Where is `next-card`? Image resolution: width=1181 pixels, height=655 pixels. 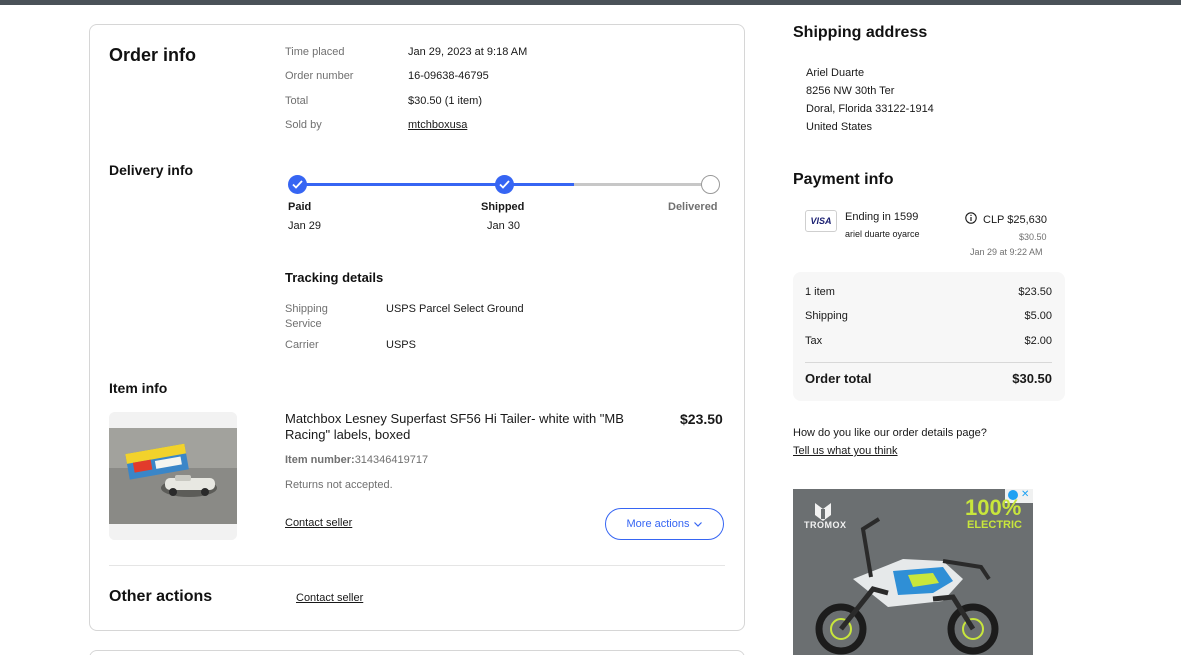 next-card is located at coordinates (417, 652).